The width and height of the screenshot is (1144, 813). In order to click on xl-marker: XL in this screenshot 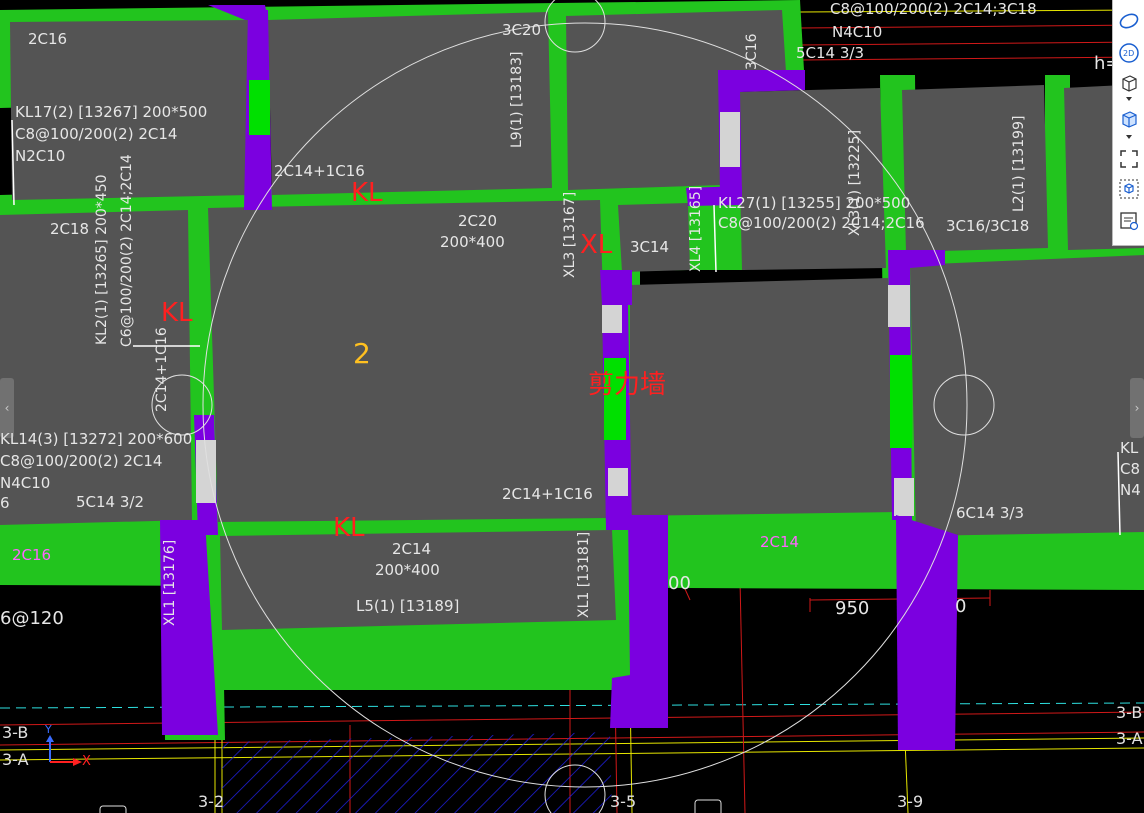, I will do `click(596, 245)`.